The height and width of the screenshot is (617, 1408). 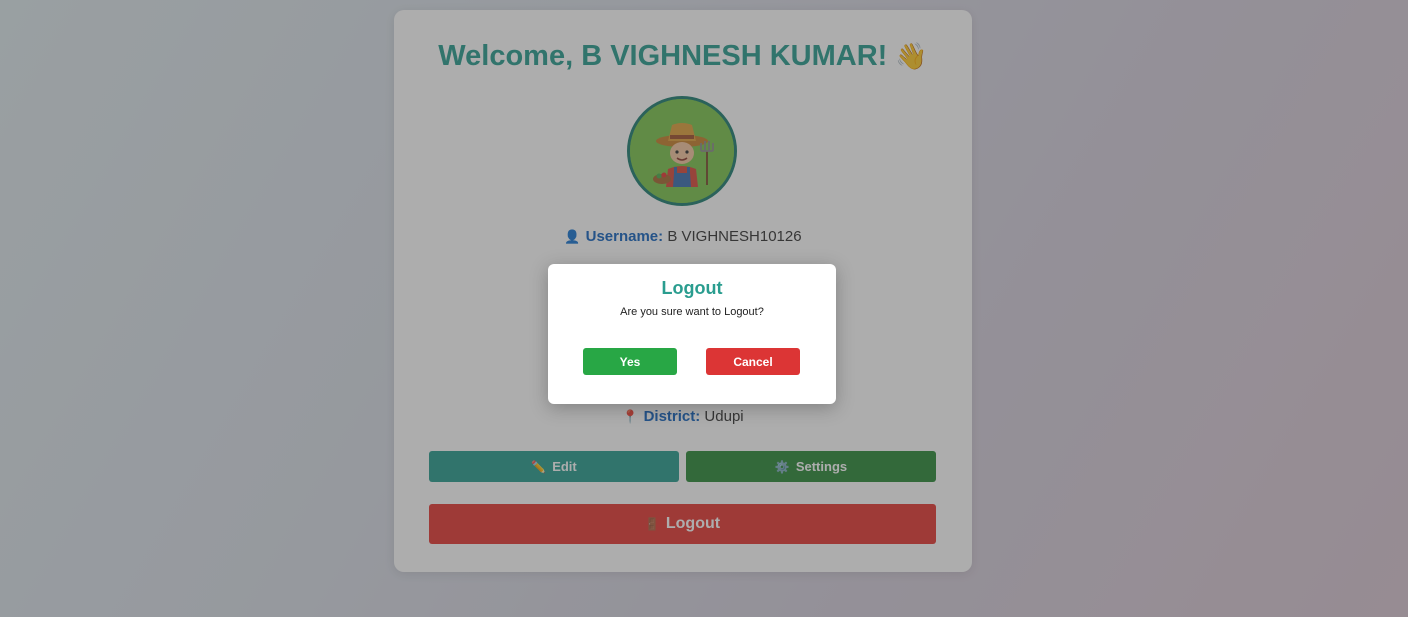 I want to click on dialog-title: Logout, so click(x=692, y=288).